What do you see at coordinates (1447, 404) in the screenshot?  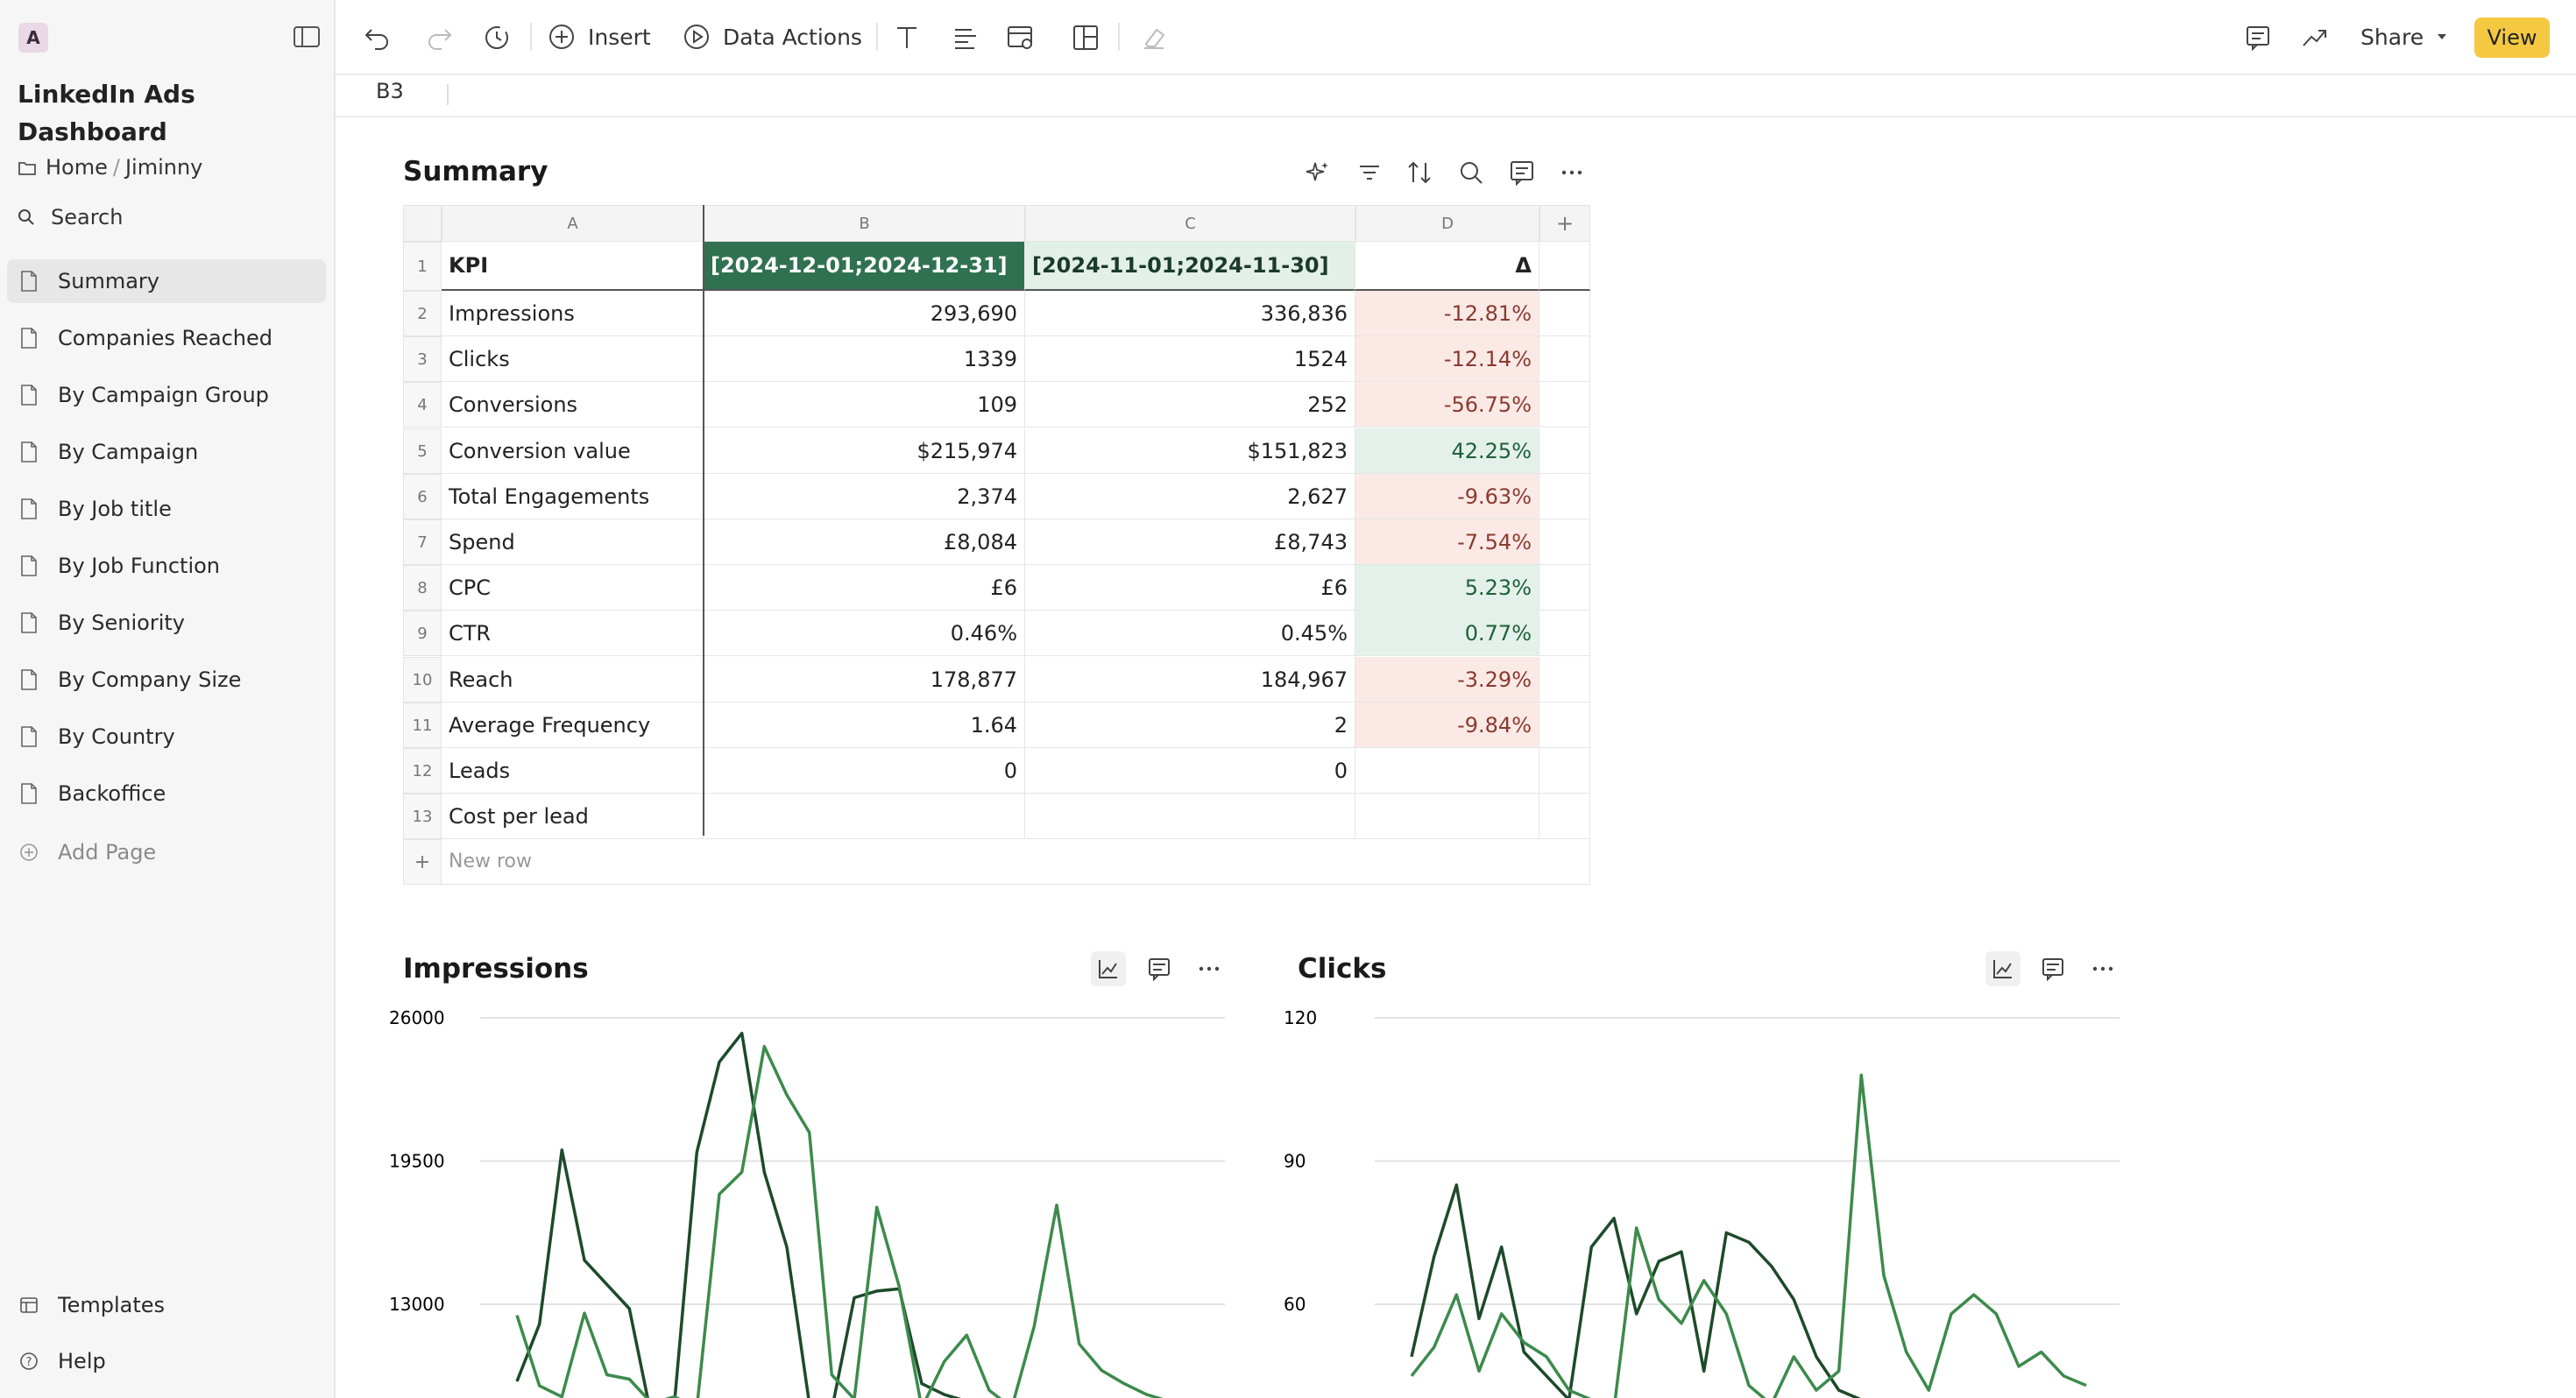 I see `delta-cell: -56.75%` at bounding box center [1447, 404].